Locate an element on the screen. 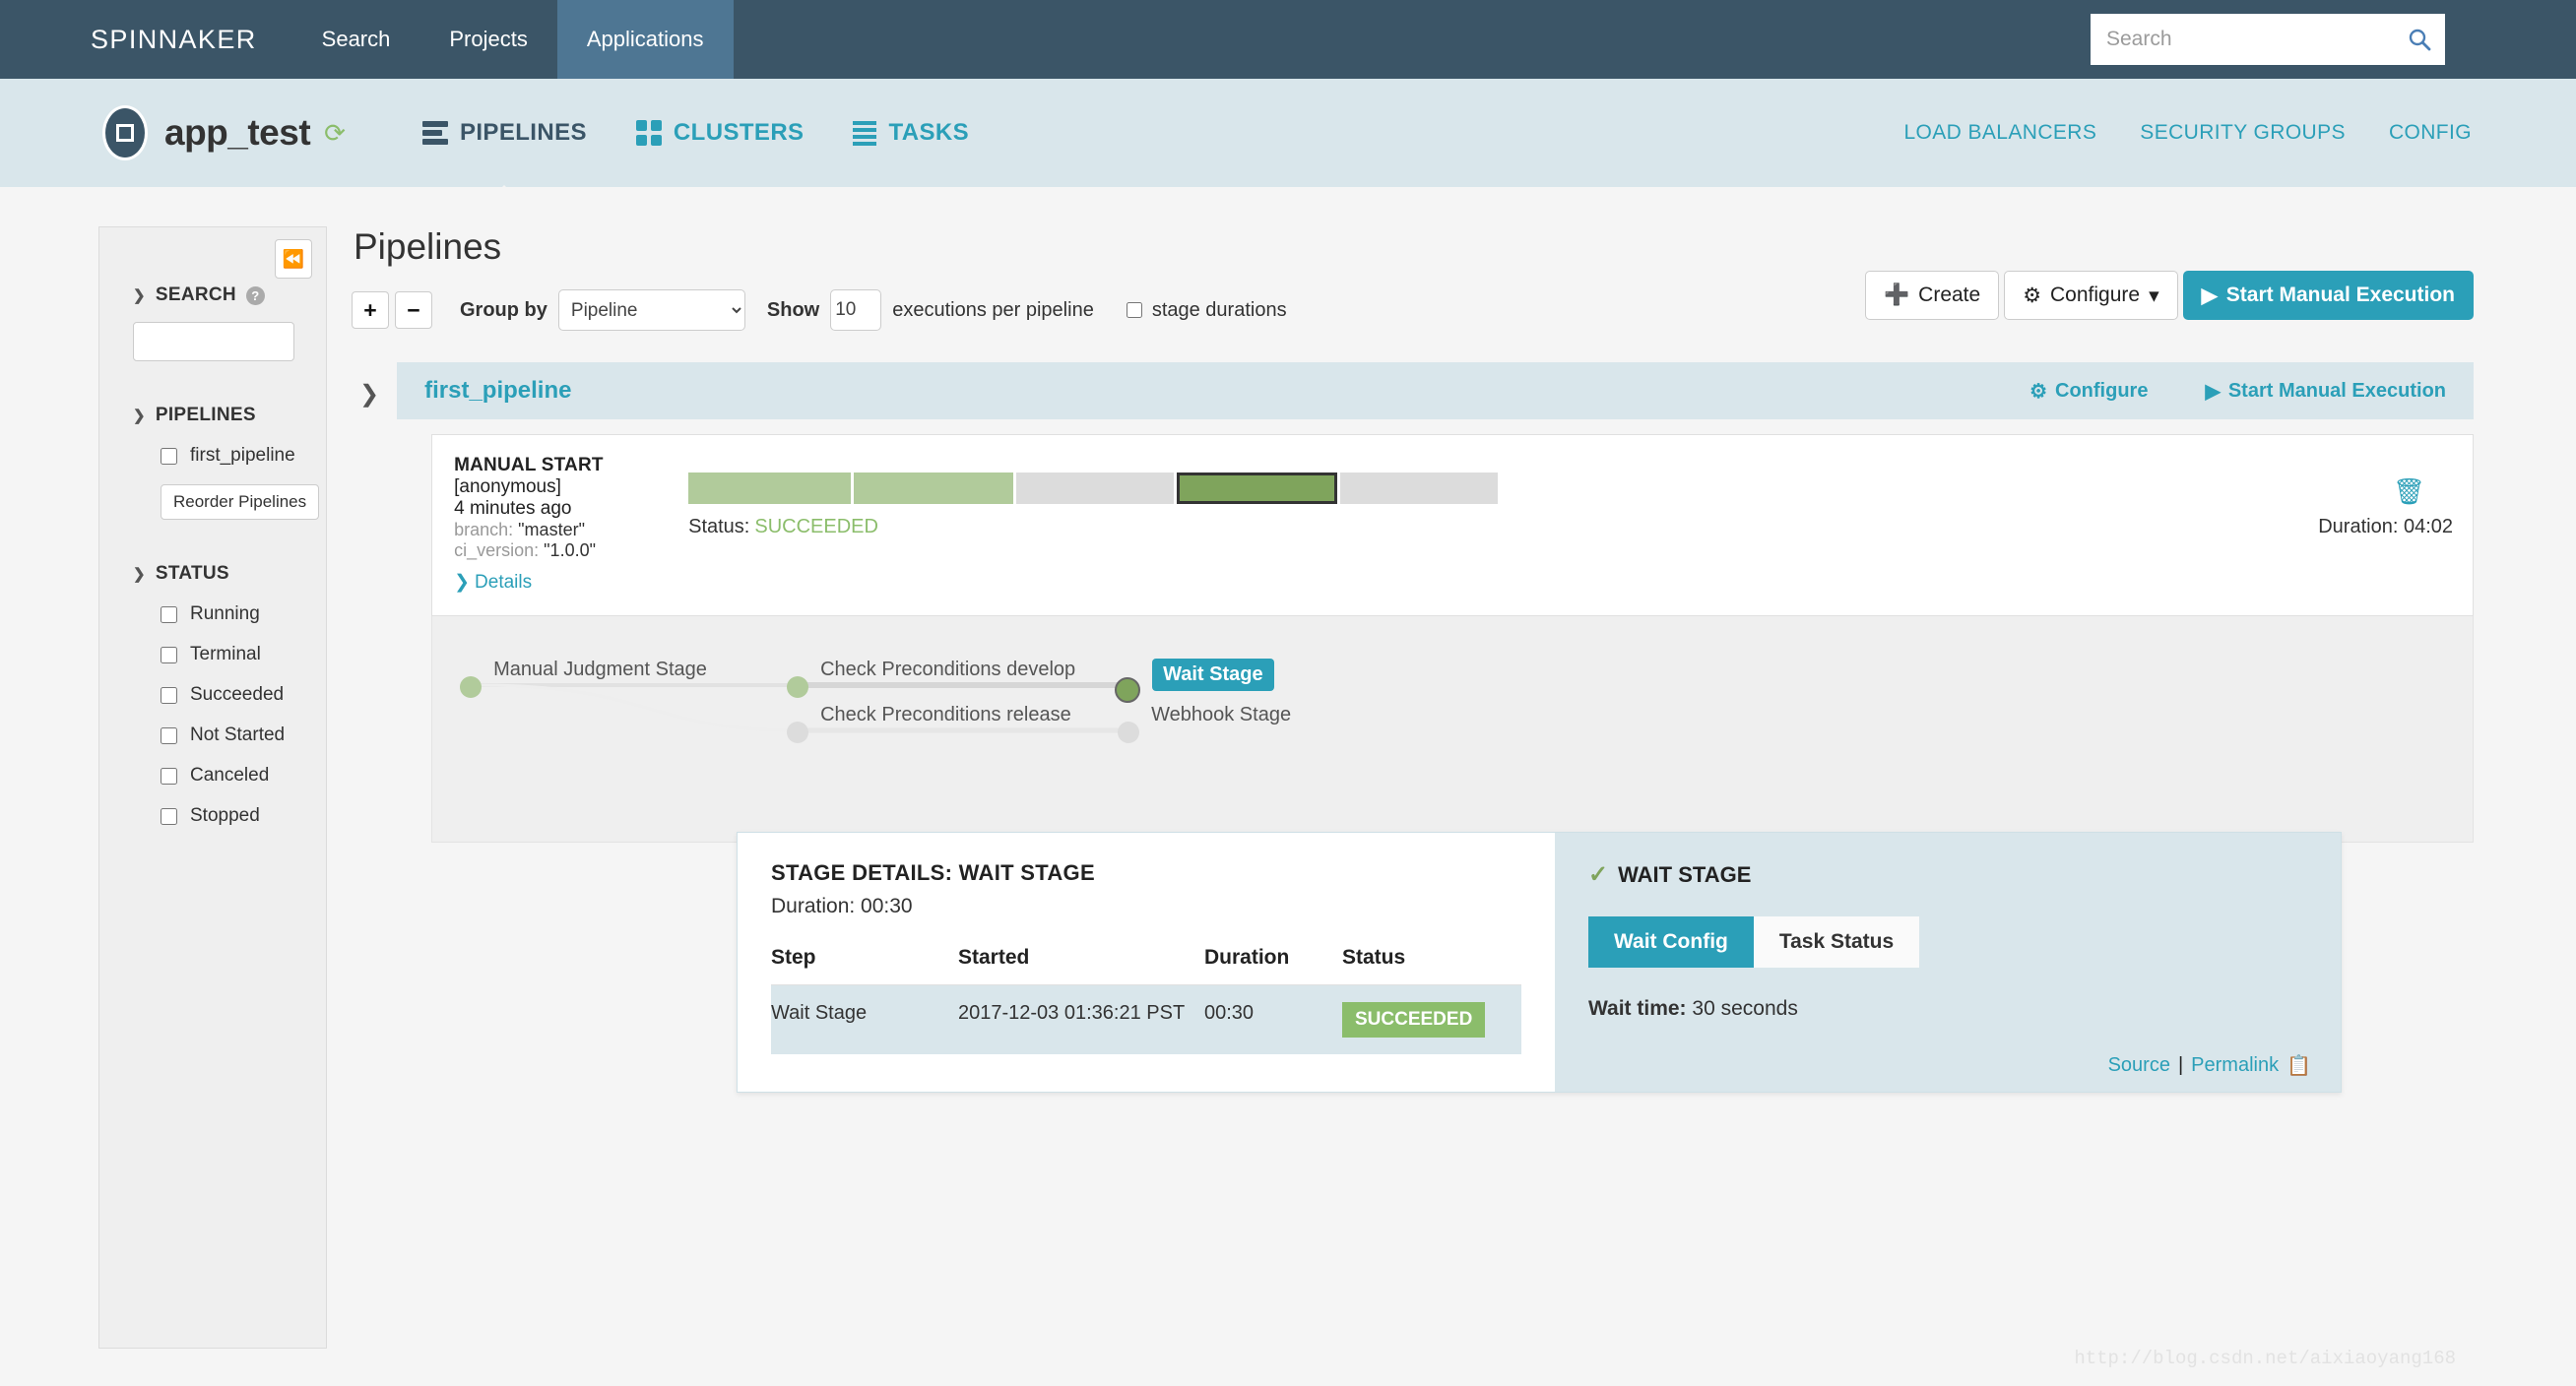  pipeline-group-toggle: ❯ is located at coordinates (374, 602).